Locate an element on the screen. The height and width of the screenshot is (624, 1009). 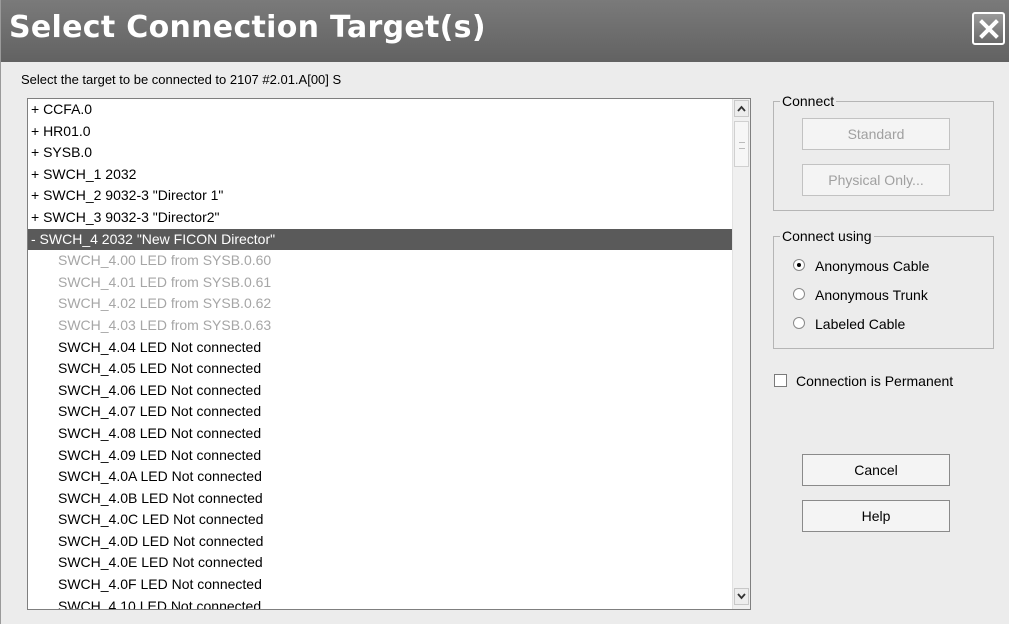
close-icon is located at coordinates (989, 29).